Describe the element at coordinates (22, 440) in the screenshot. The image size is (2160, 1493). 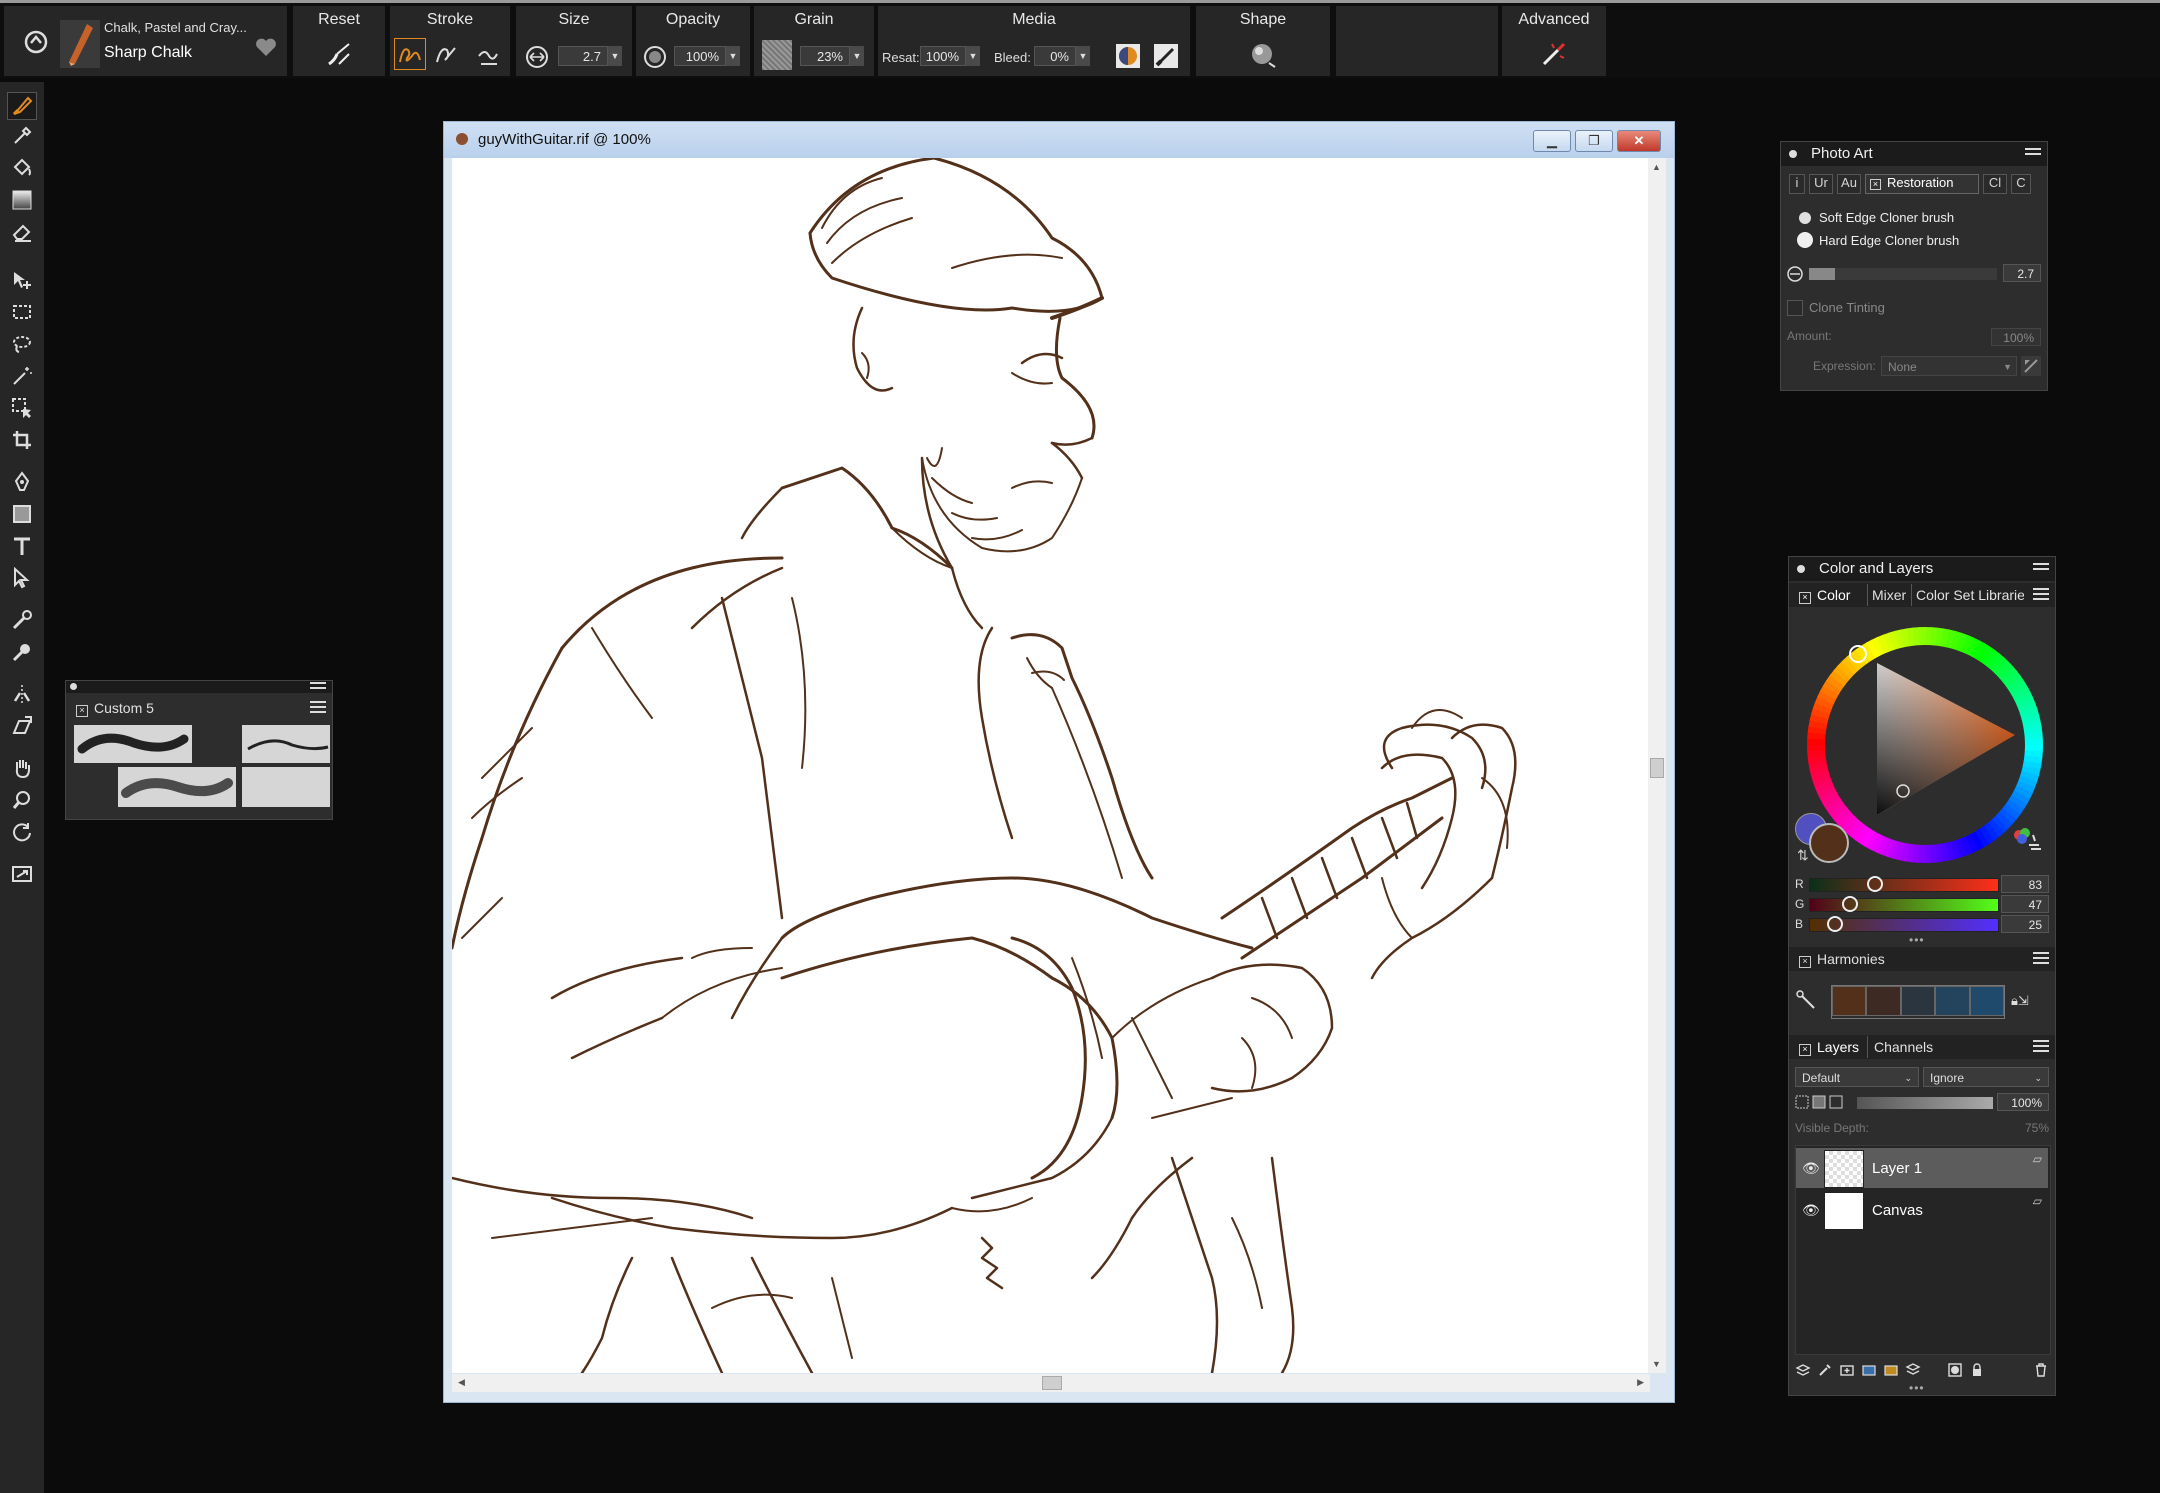
I see `crop-tool` at that location.